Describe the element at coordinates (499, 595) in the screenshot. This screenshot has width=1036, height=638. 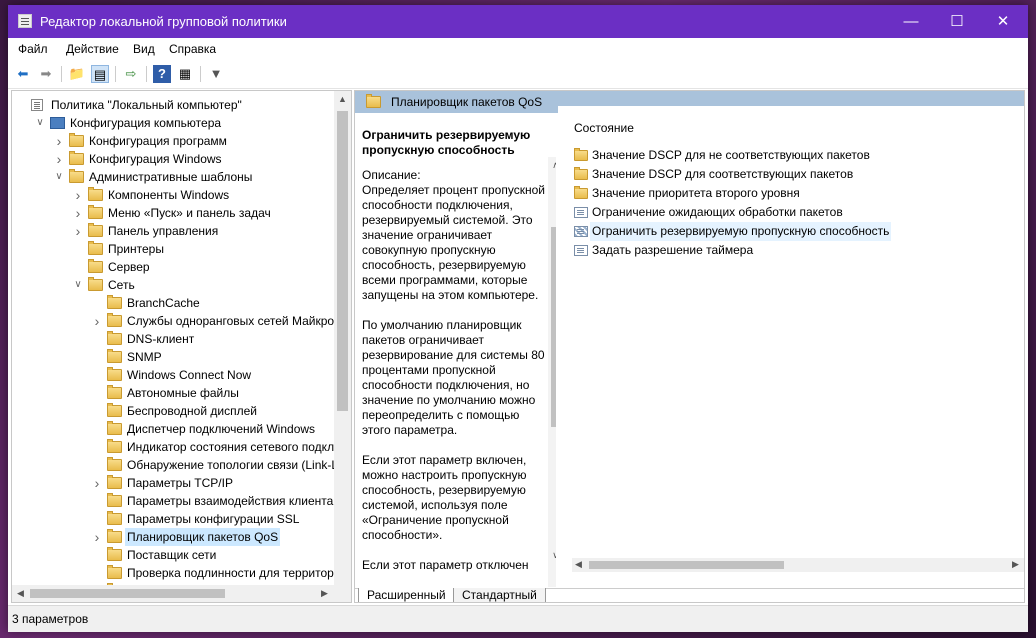
I see `tab-standard: Стандартный` at that location.